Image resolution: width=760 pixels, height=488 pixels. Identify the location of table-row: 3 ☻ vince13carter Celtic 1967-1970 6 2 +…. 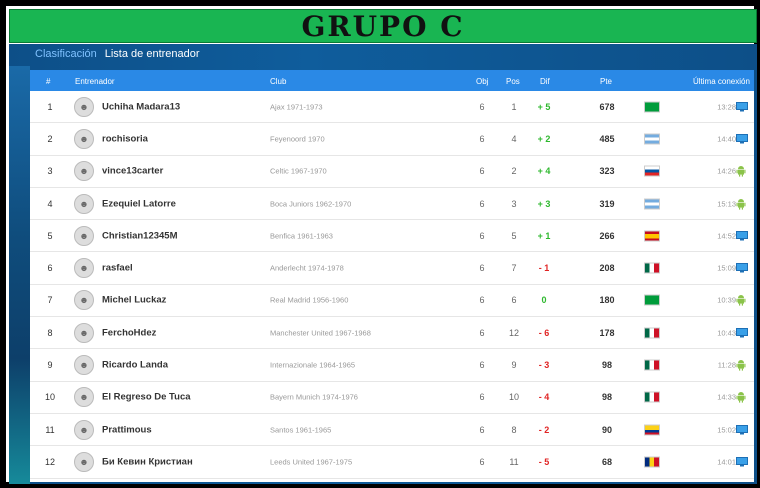
(392, 172).